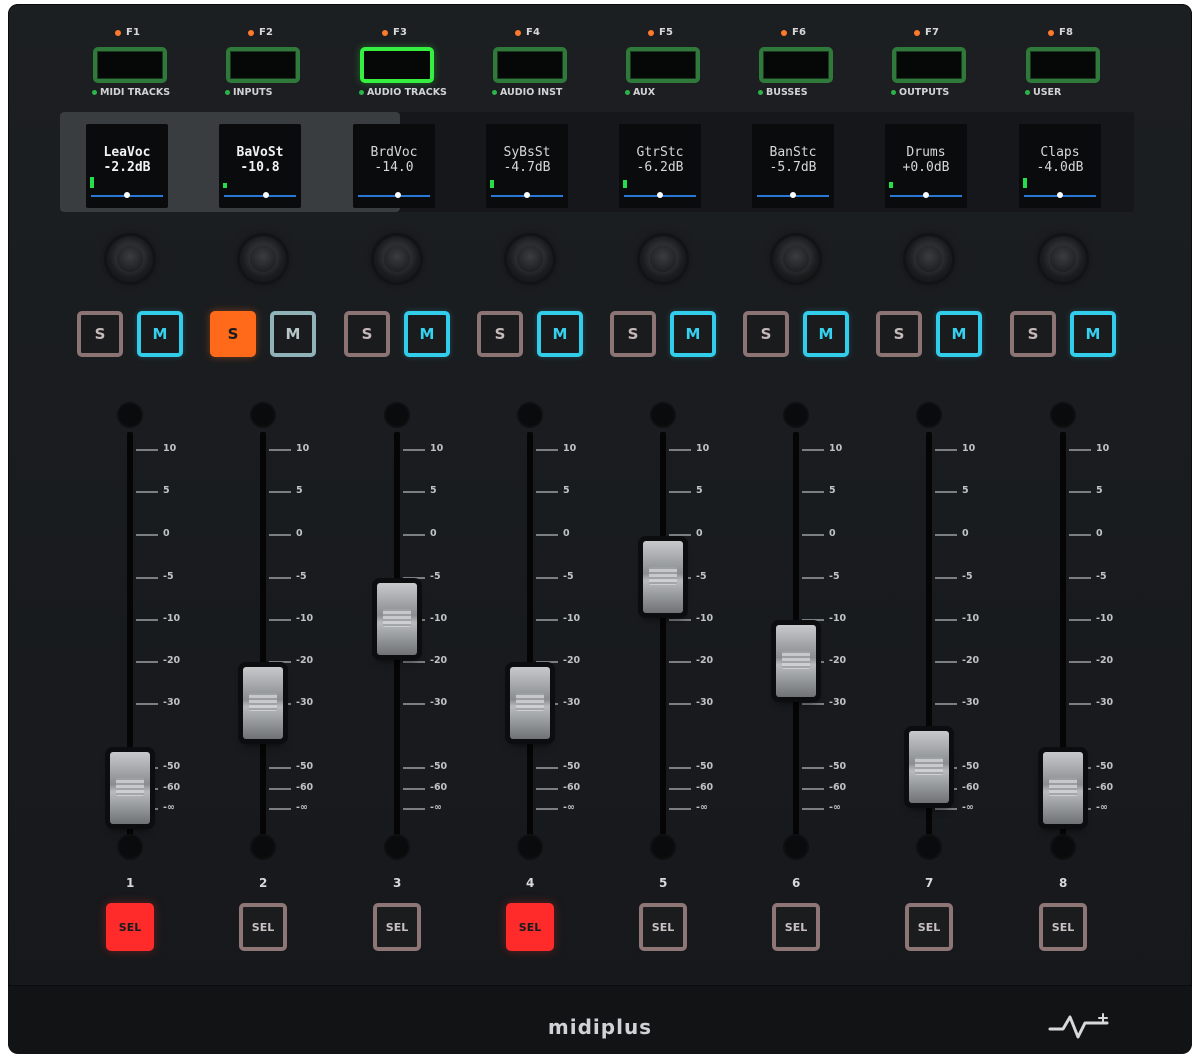 The image size is (1200, 1057). Describe the element at coordinates (400, 32) in the screenshot. I see `function-key-id: F3` at that location.